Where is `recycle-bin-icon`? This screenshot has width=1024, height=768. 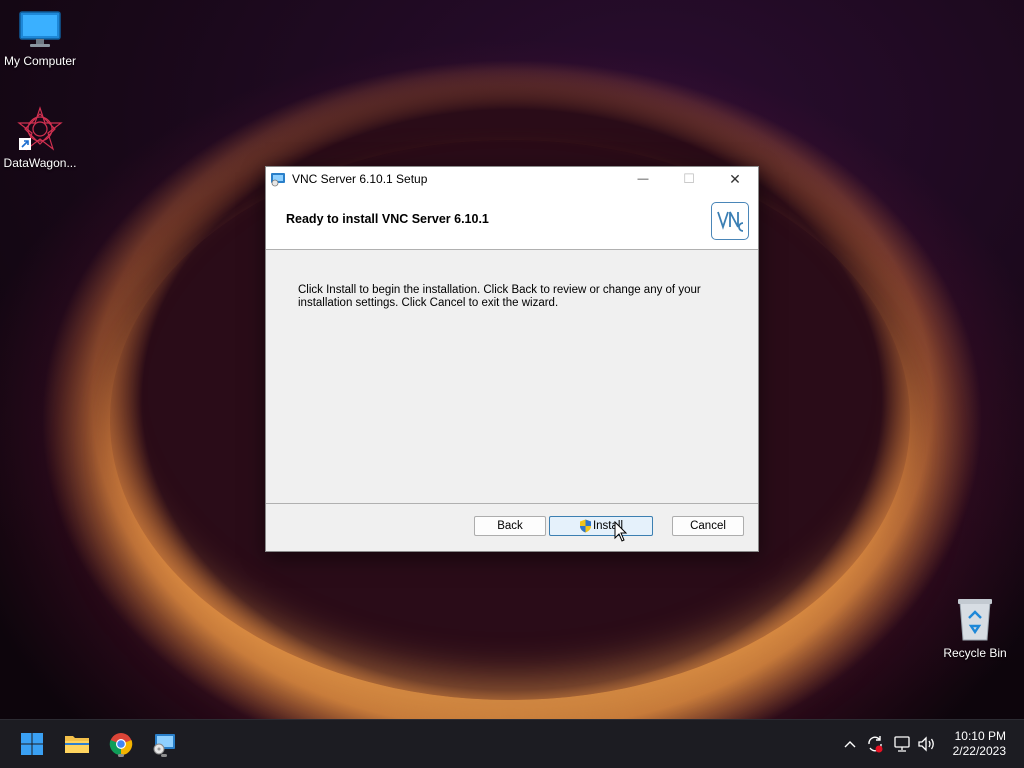
recycle-bin-icon is located at coordinates (975, 620).